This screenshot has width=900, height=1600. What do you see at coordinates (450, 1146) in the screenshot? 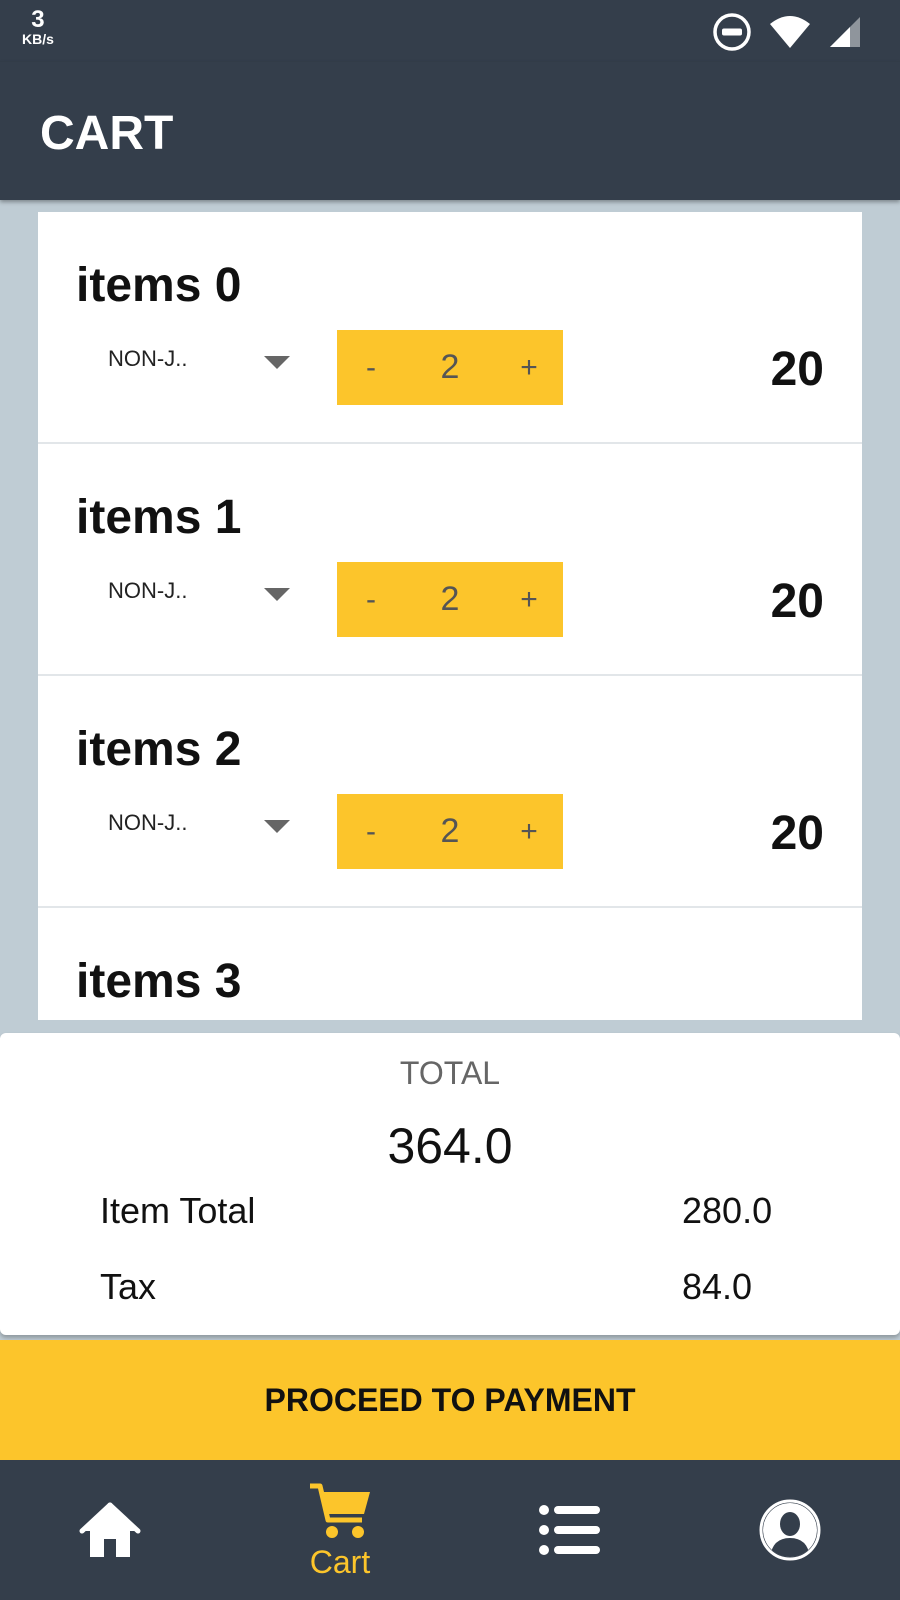
I see `total-value: 364.0` at bounding box center [450, 1146].